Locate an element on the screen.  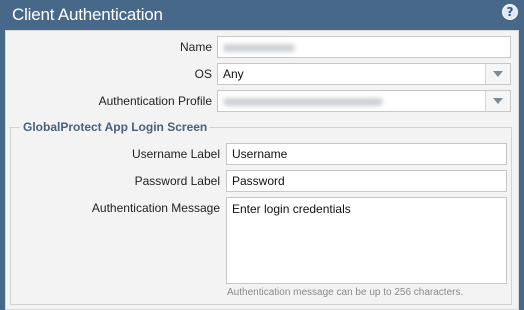
dialog-title: Client Authentication is located at coordinates (87, 14).